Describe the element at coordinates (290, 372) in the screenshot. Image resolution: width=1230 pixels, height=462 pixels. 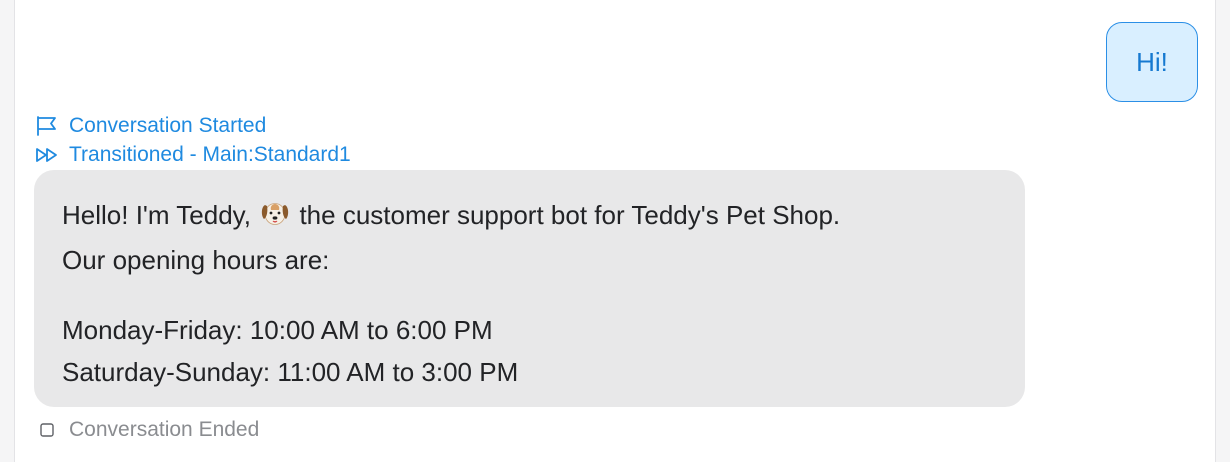
I see `bot-message-line: Saturday-Sunday: 11:00 AM to 3:00 PM` at that location.